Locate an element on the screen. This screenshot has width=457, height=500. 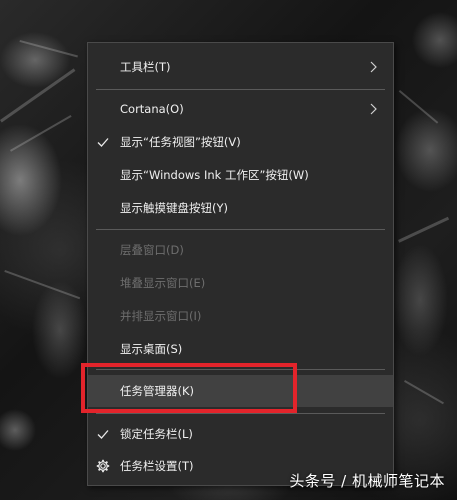
menu-item-show-desktop: 显示桌面(S) is located at coordinates (240, 349).